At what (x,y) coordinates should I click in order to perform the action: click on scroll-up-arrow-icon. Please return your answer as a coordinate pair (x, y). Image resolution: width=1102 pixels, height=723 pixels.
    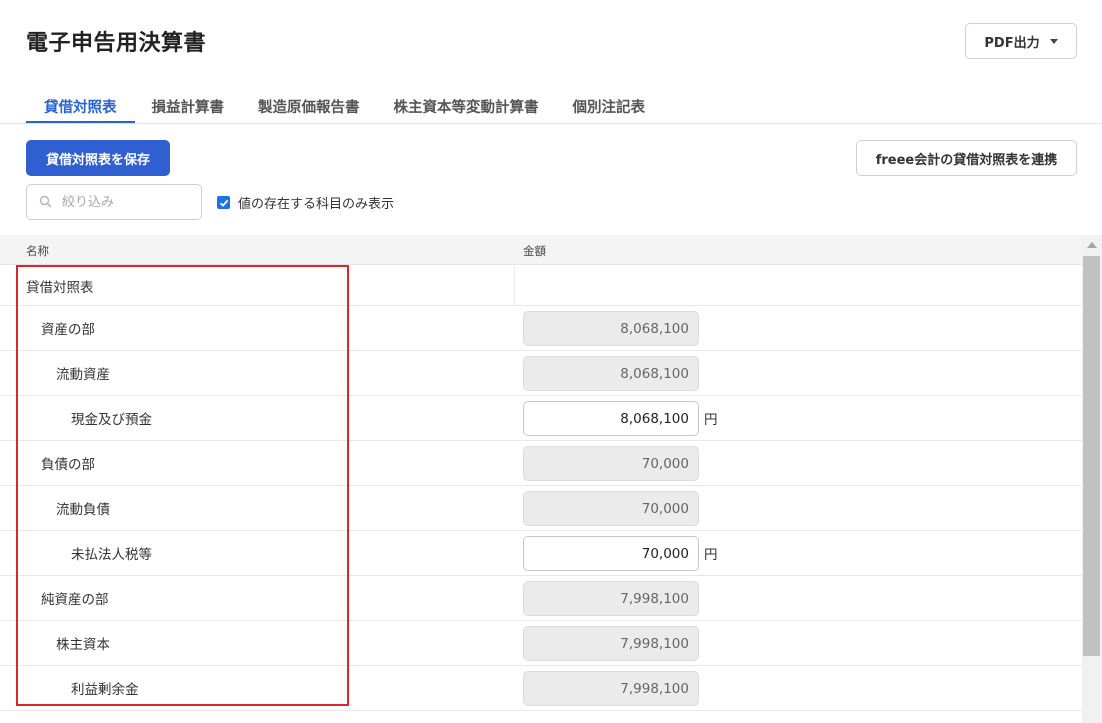
    Looking at the image, I should click on (1092, 245).